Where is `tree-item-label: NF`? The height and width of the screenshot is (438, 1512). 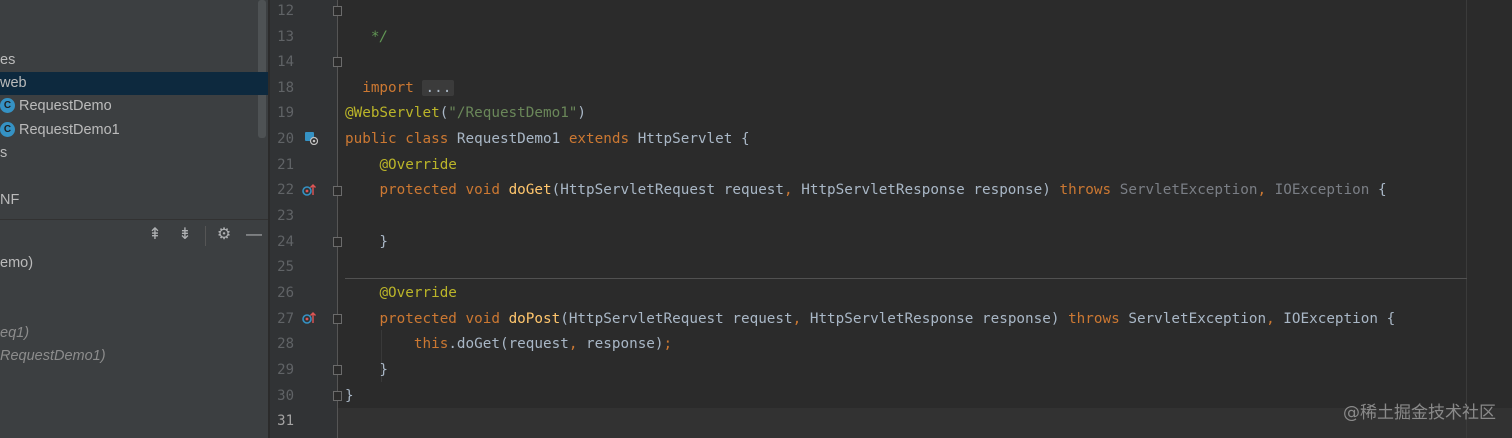
tree-item-label: NF is located at coordinates (10, 200).